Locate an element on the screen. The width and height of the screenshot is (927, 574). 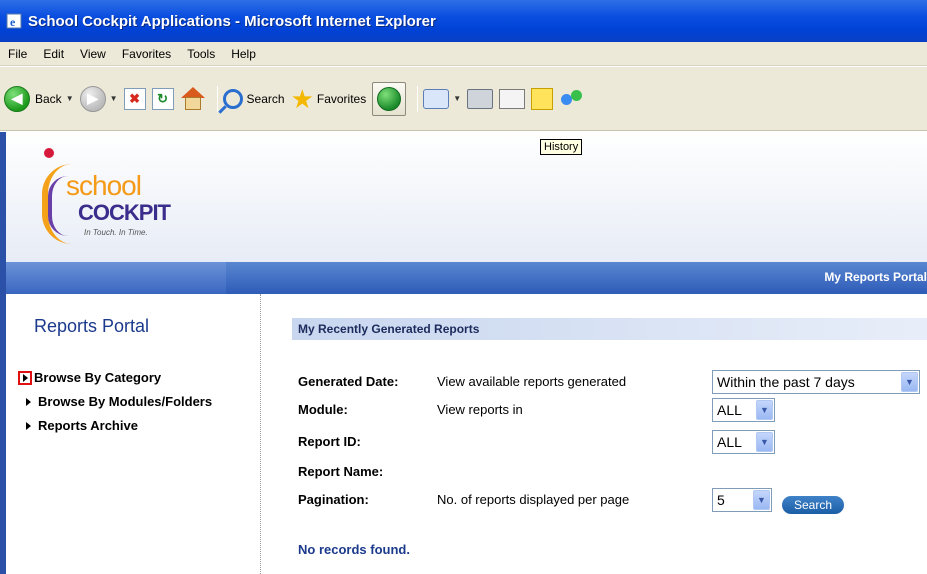
favorites-label: Favorites is located at coordinates (341, 98).